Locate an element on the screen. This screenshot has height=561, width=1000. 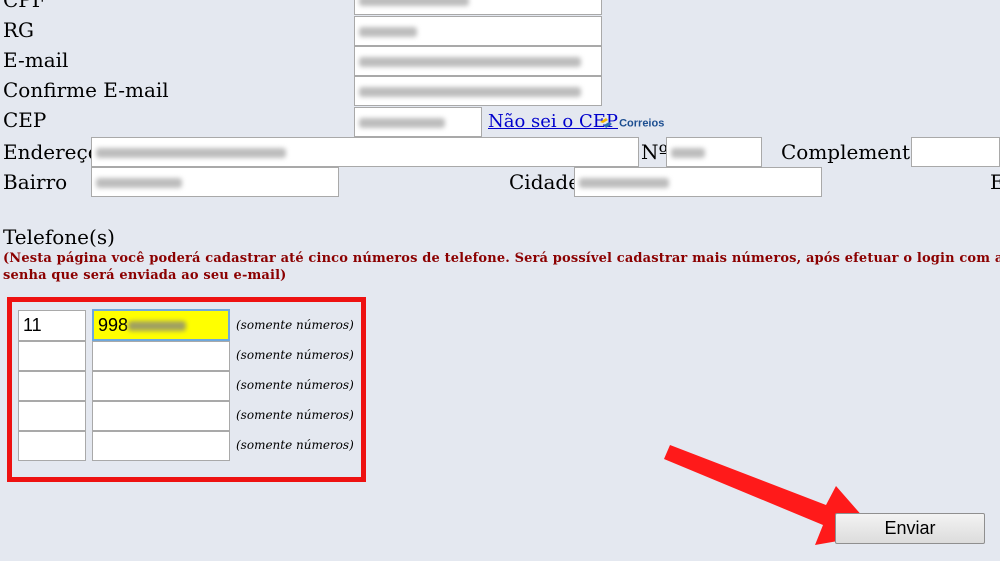
numero-field is located at coordinates (714, 152).